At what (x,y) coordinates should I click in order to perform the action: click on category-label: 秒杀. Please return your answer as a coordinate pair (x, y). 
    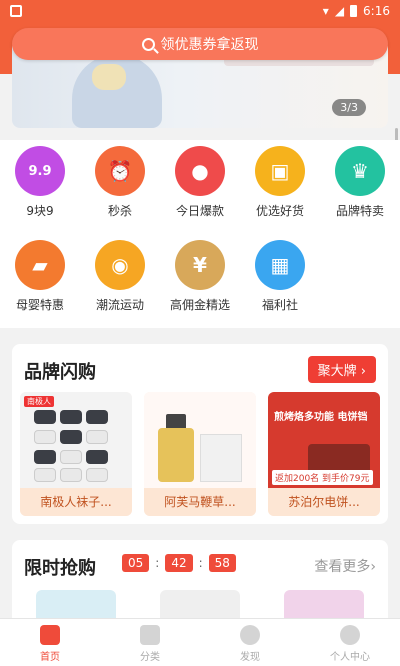
    Looking at the image, I should click on (119, 211).